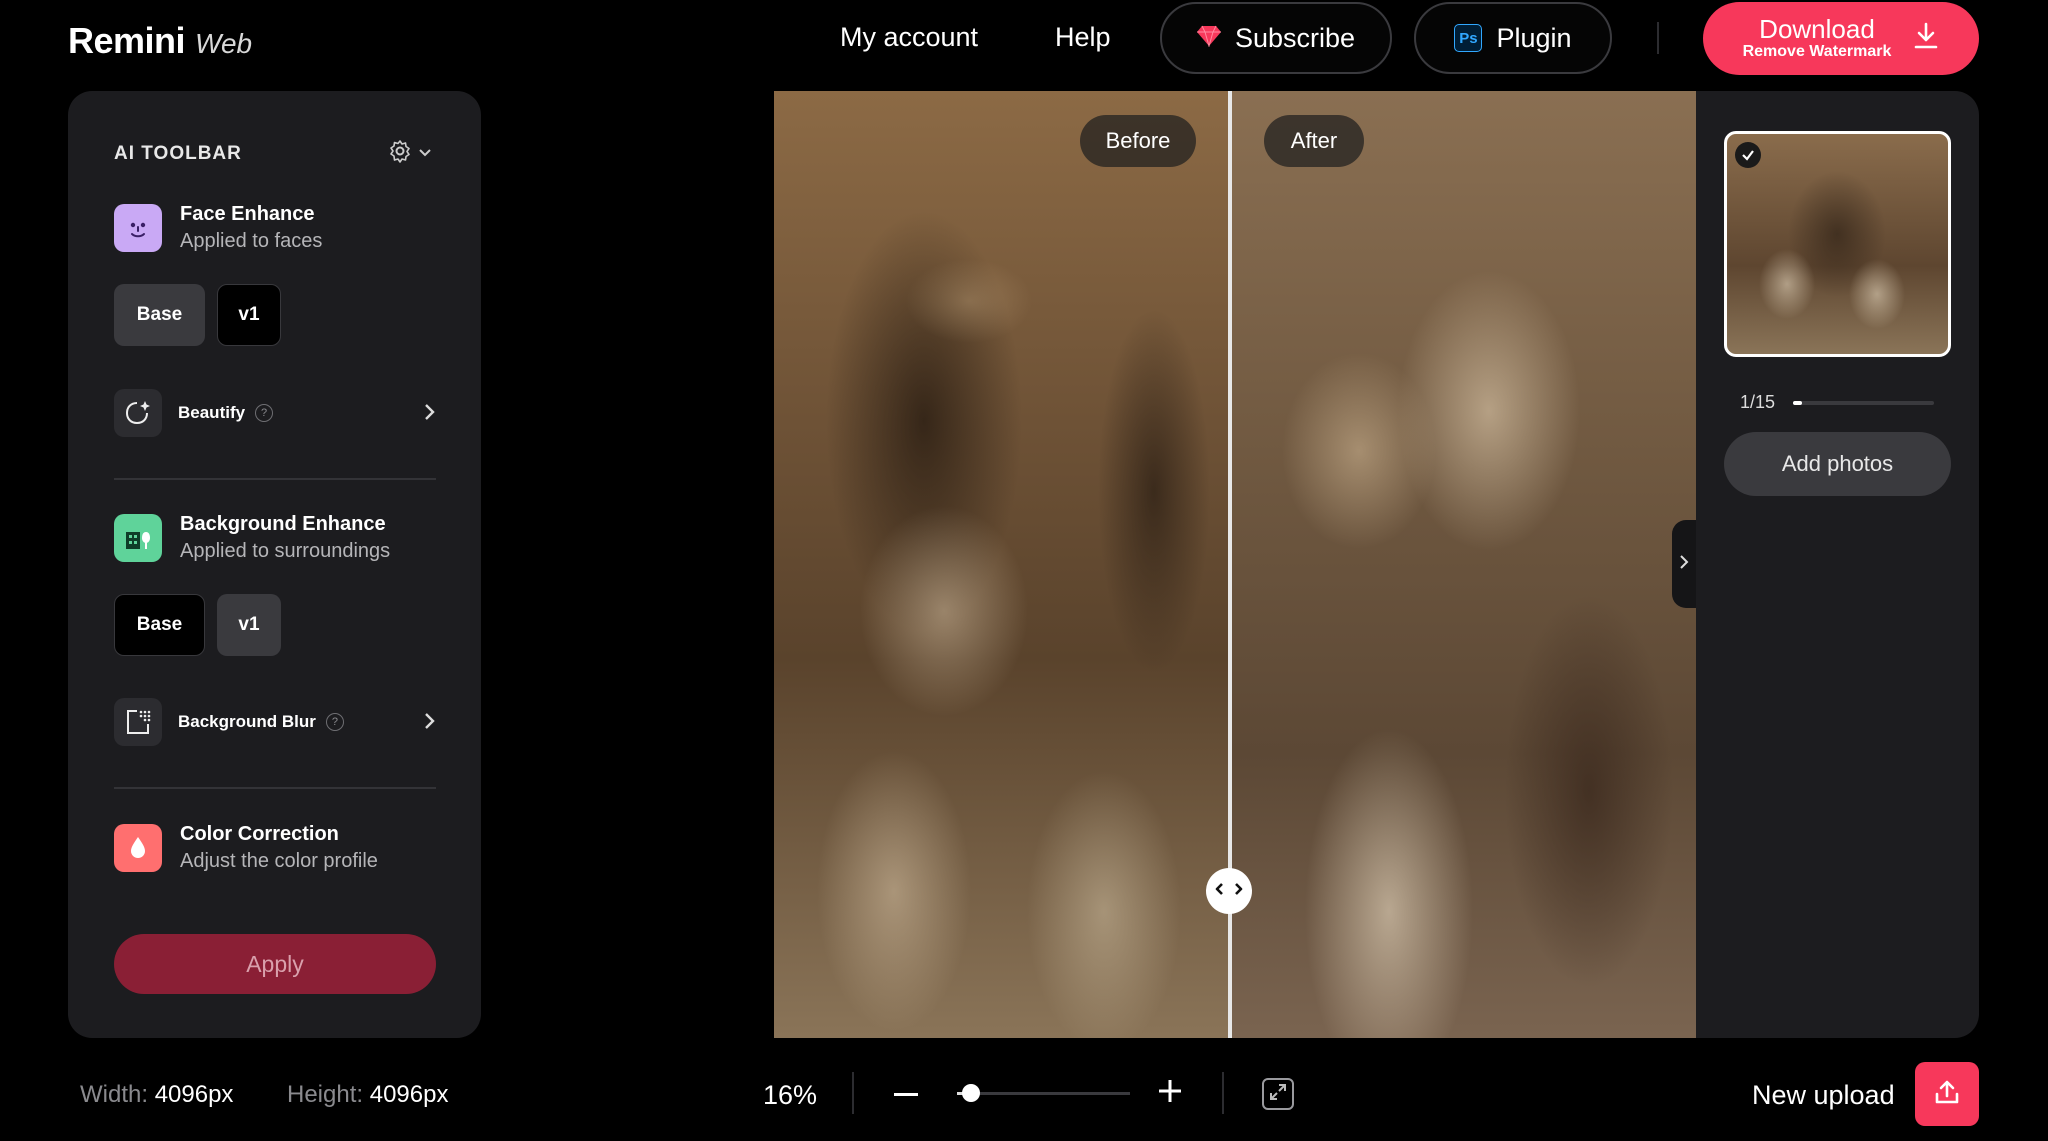  I want to click on face-icon, so click(138, 228).